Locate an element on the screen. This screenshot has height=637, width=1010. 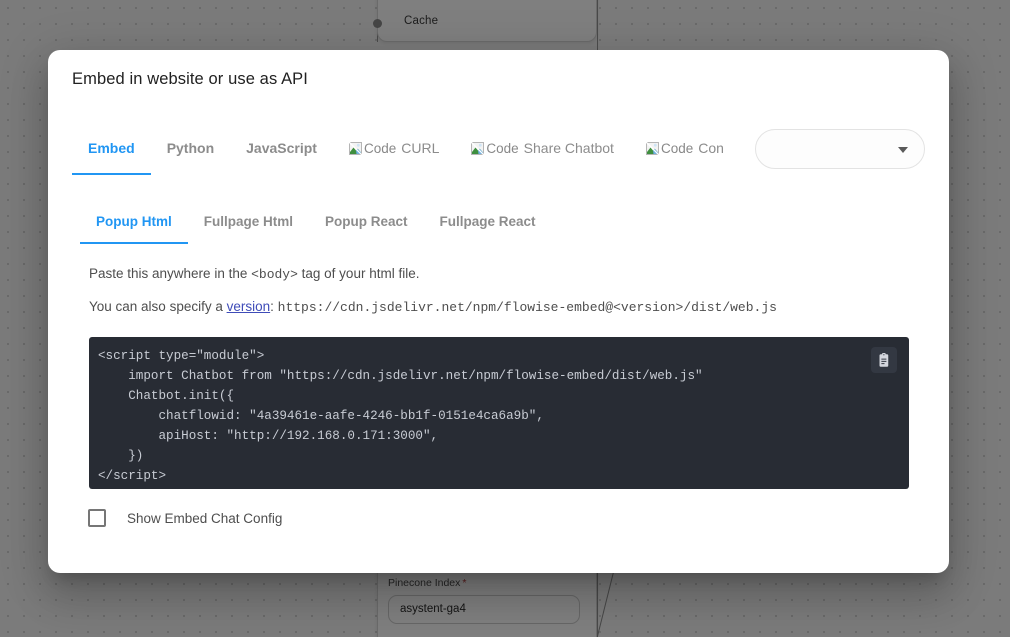
tab-popup-react: Popup React is located at coordinates (366, 222).